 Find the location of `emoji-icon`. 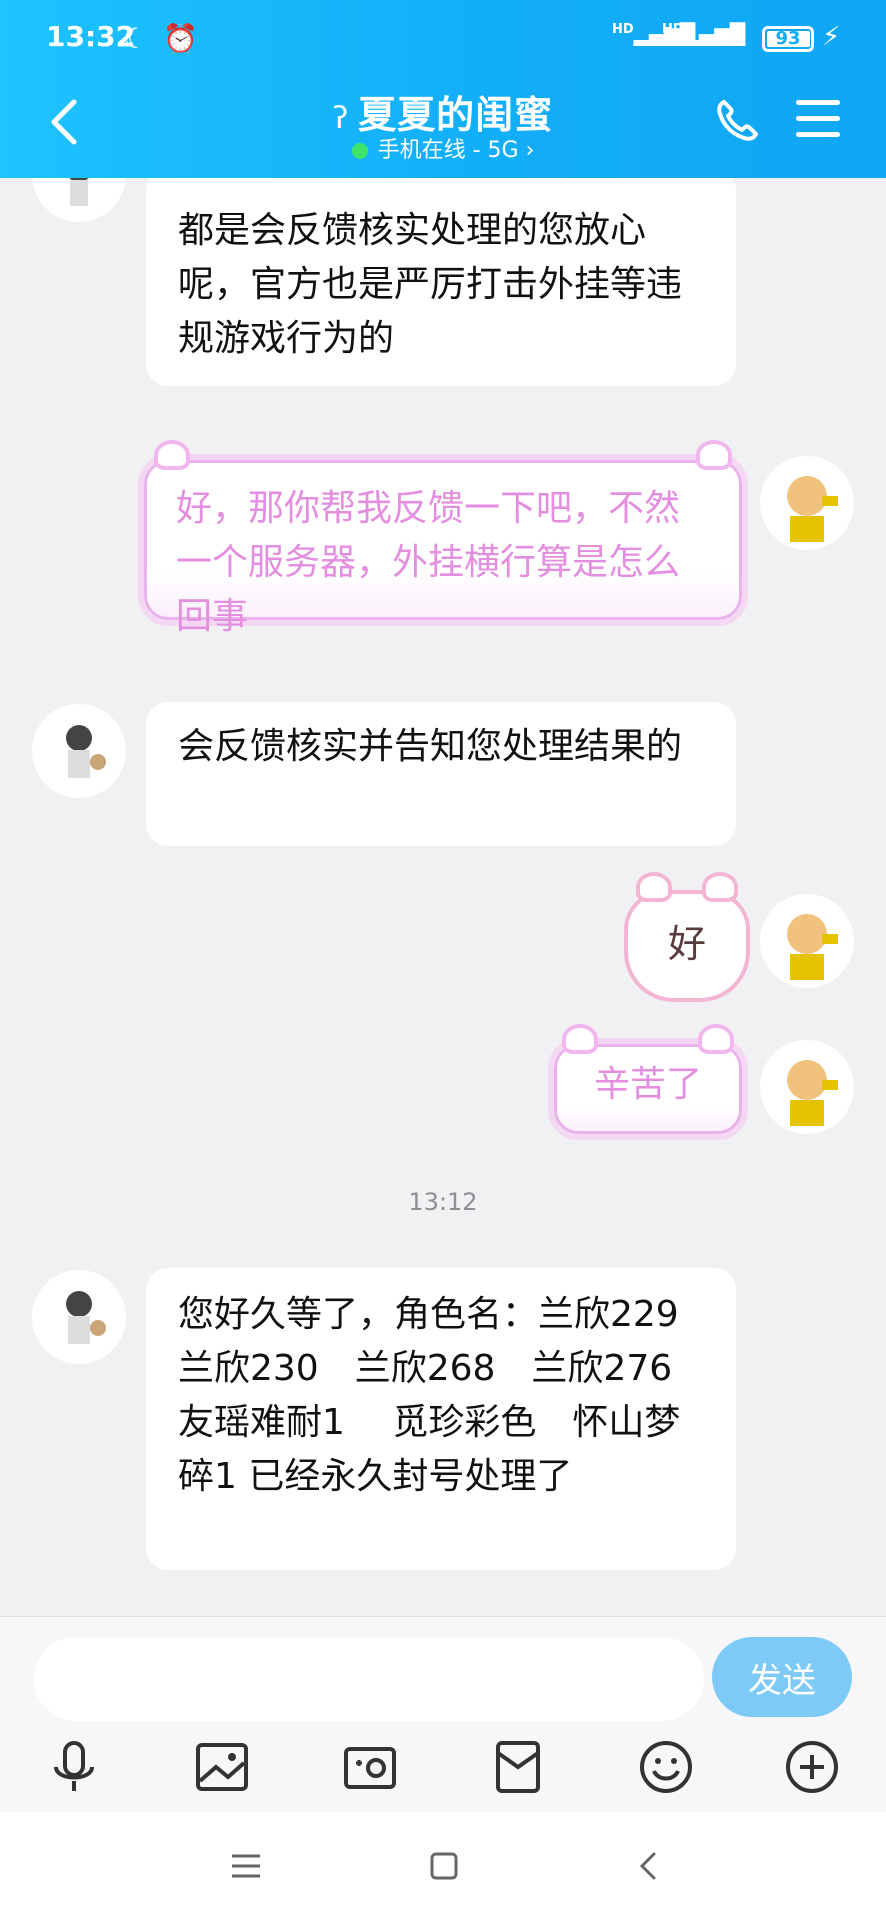

emoji-icon is located at coordinates (666, 1767).